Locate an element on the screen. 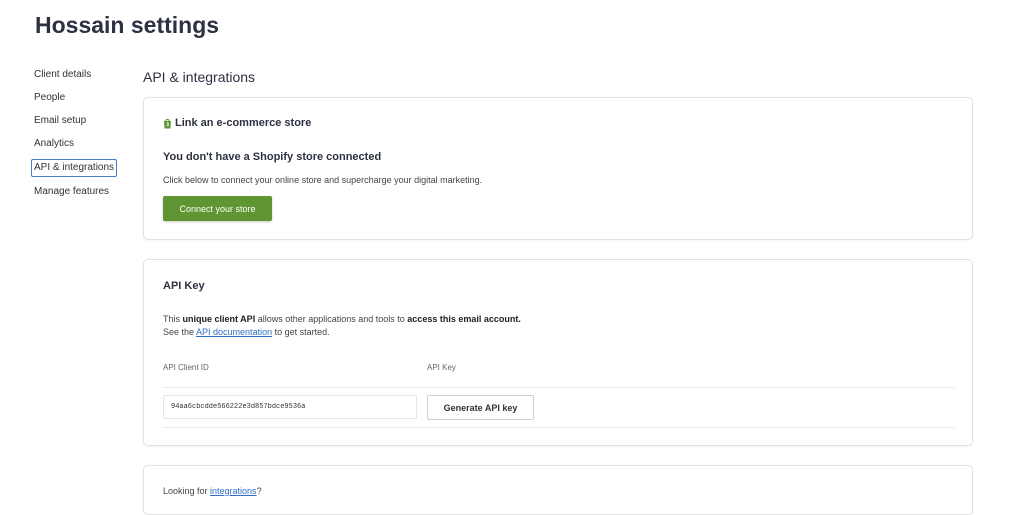 The height and width of the screenshot is (515, 1024). api-desc-text-2: allows other applications and tools to is located at coordinates (331, 319).